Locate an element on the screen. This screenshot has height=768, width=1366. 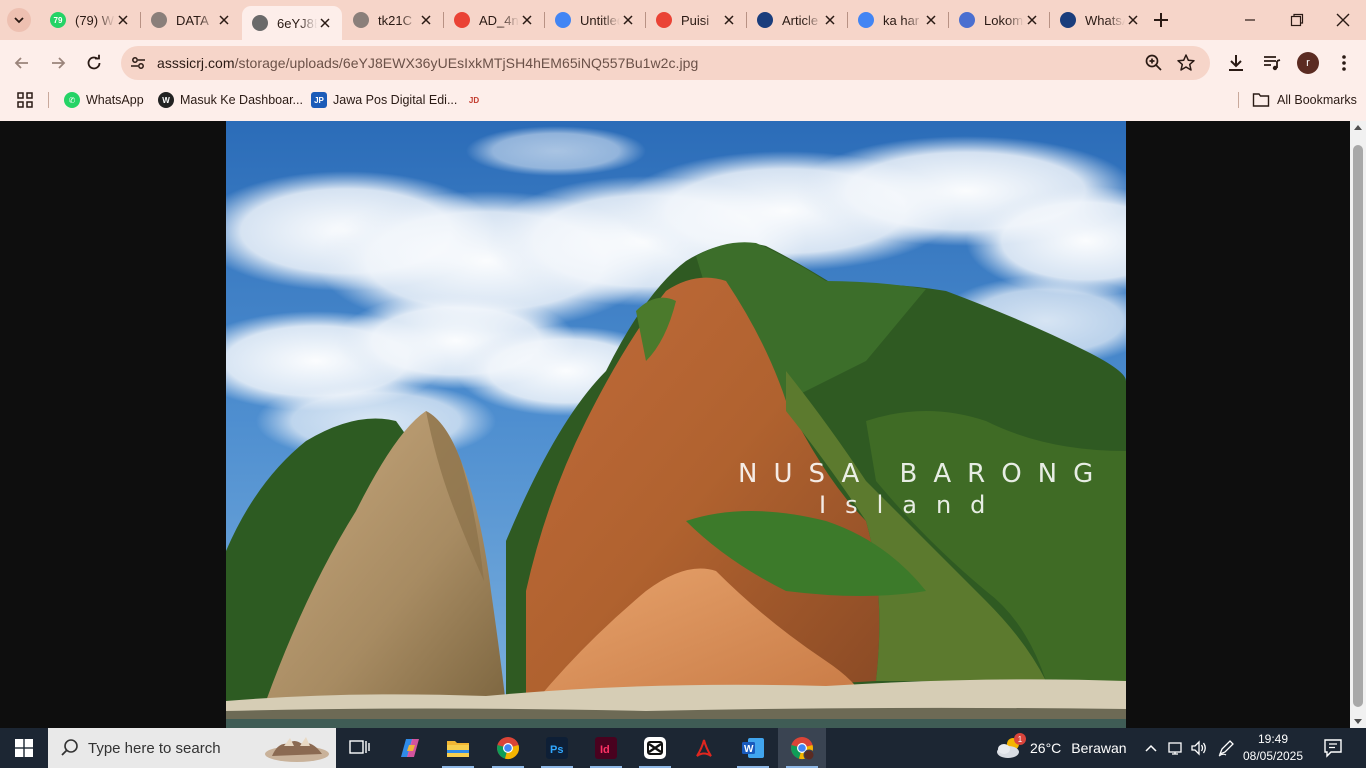
menu-button is located at coordinates (1344, 63).